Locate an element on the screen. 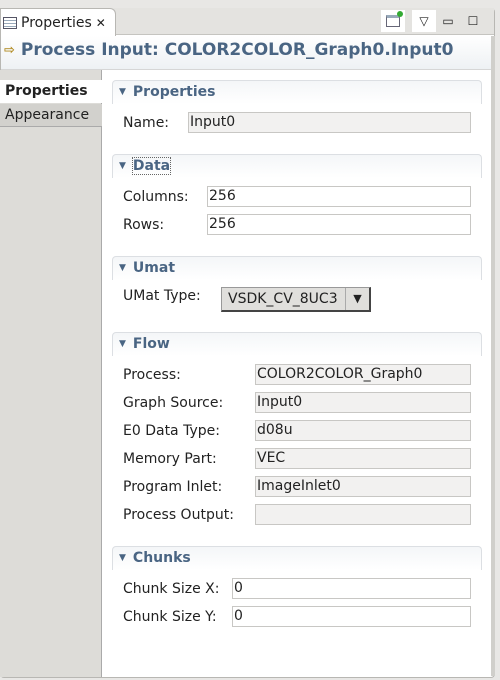 This screenshot has width=500, height=680. umat-type-value: VSDK_CV_8UC3 is located at coordinates (283, 299).